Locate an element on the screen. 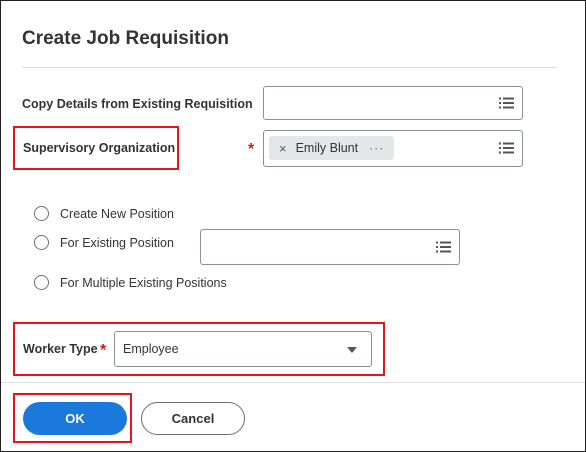 This screenshot has width=586, height=452. supervisory-org-input: × Emily Blunt ··· is located at coordinates (393, 148).